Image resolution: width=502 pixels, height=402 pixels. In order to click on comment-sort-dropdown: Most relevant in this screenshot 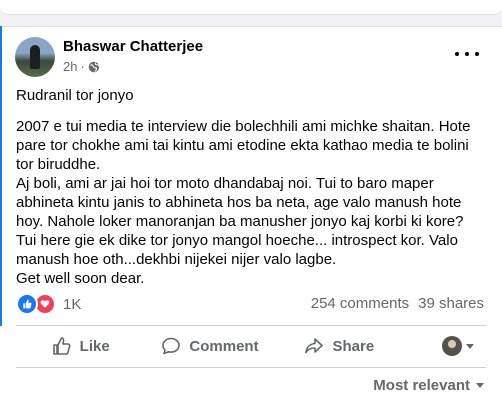, I will do `click(428, 385)`.